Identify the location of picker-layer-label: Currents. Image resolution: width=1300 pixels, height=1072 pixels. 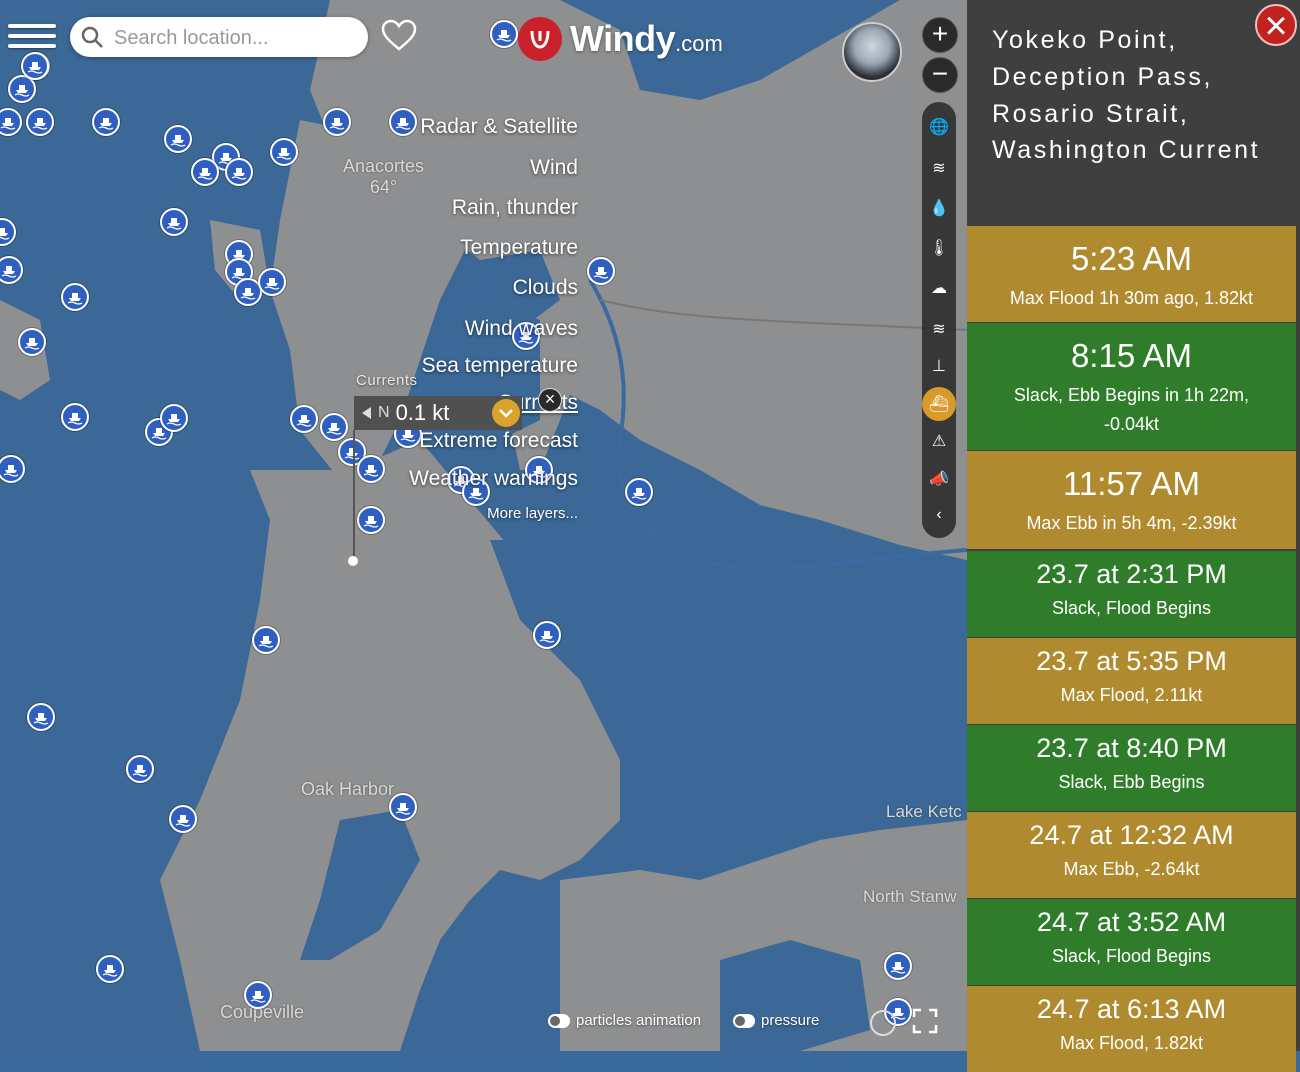
(387, 380).